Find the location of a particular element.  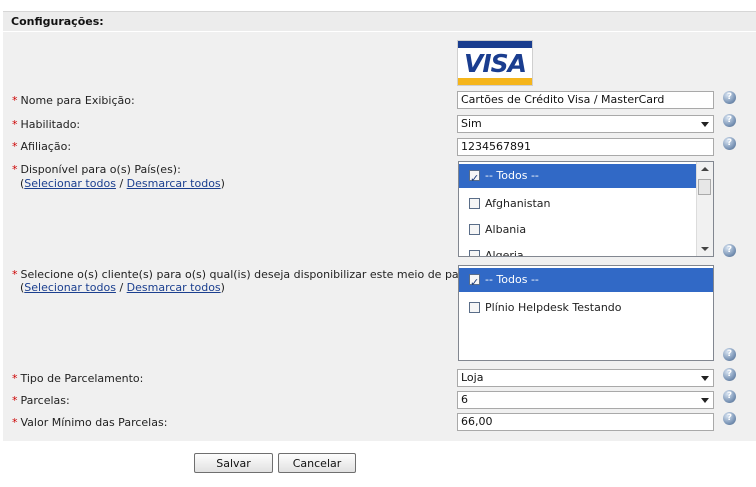

deselect-all-clients-link: Desmarcar todos is located at coordinates (174, 287).